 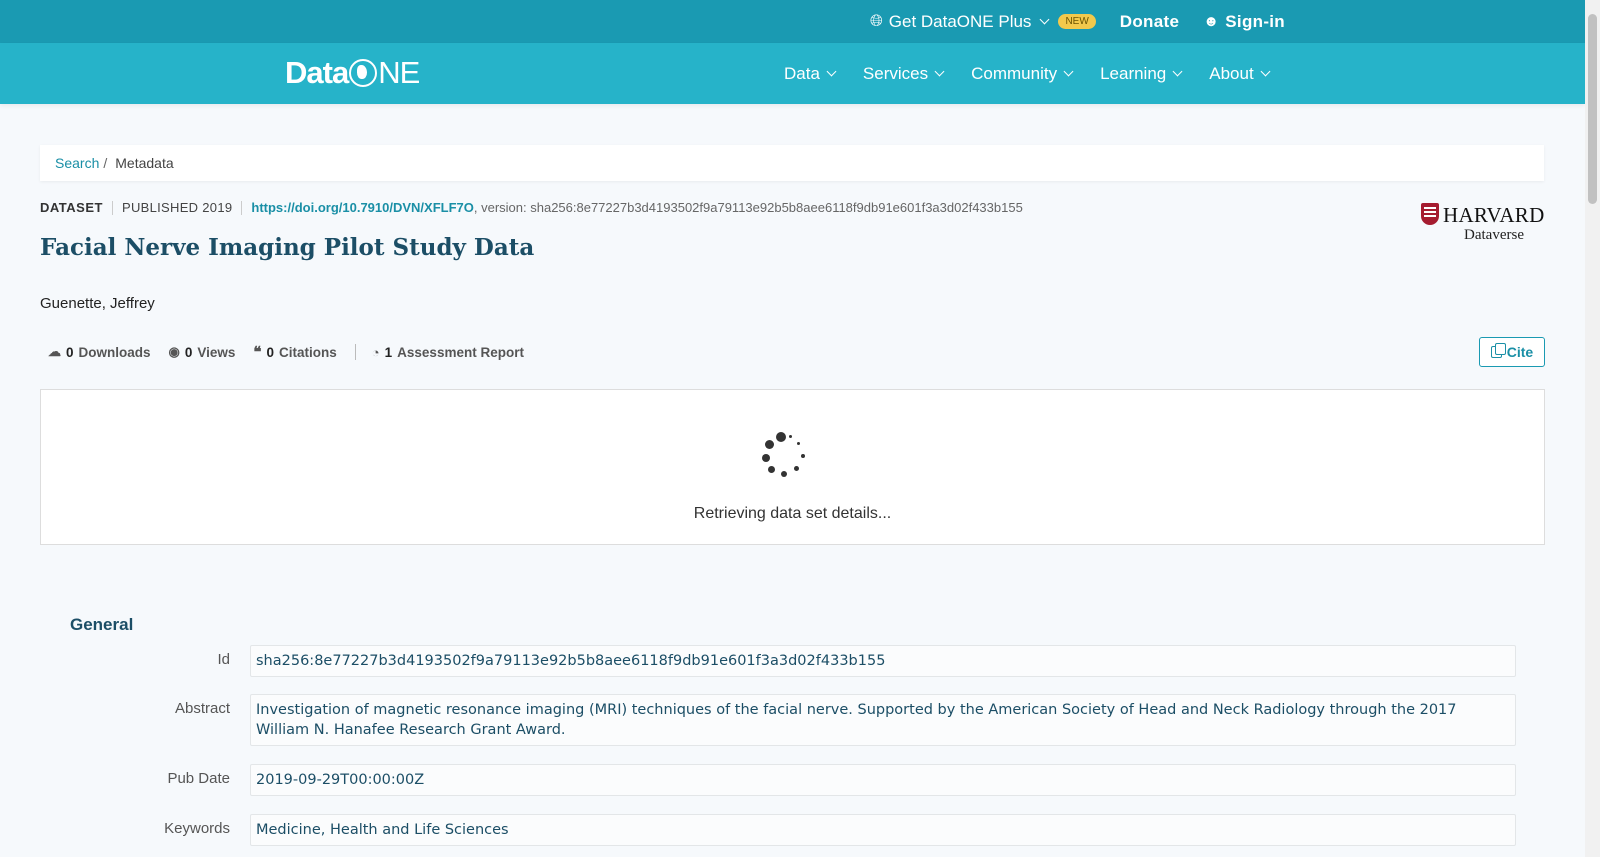 I want to click on assessment-metric: ◔︎ 1 Assessment Report, so click(x=448, y=352).